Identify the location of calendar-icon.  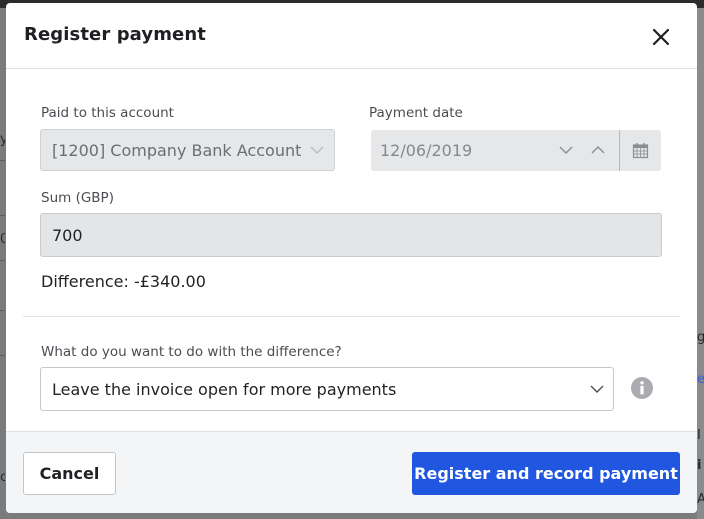
(640, 151).